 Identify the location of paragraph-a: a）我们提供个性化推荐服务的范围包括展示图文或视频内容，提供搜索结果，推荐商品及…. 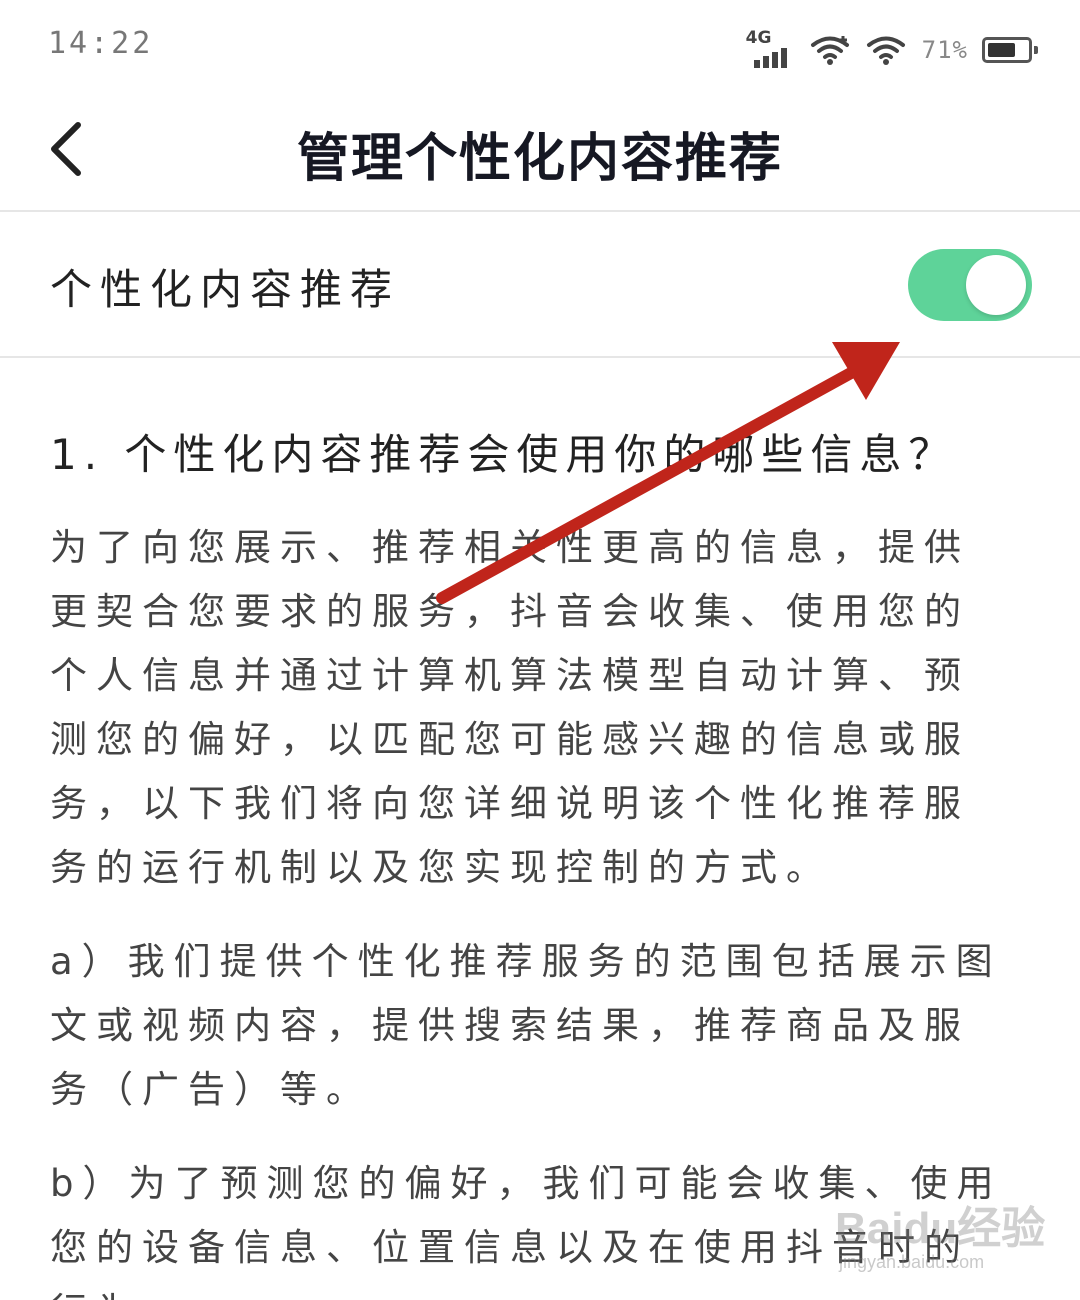
(526, 1025).